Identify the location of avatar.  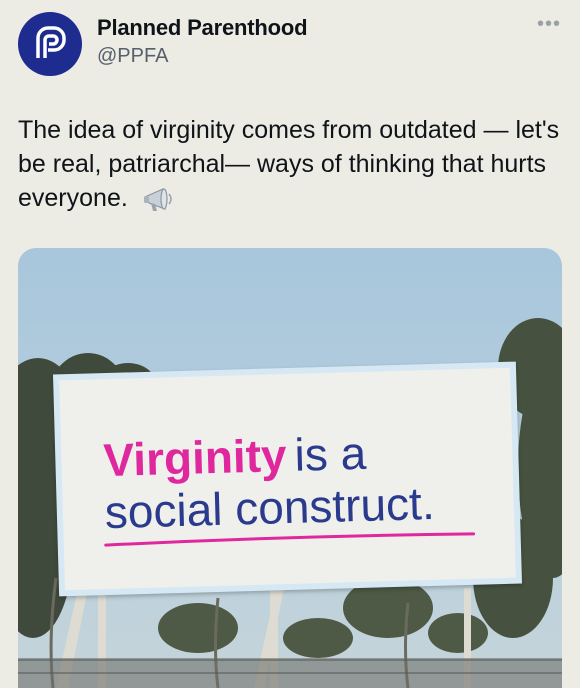
(50, 44).